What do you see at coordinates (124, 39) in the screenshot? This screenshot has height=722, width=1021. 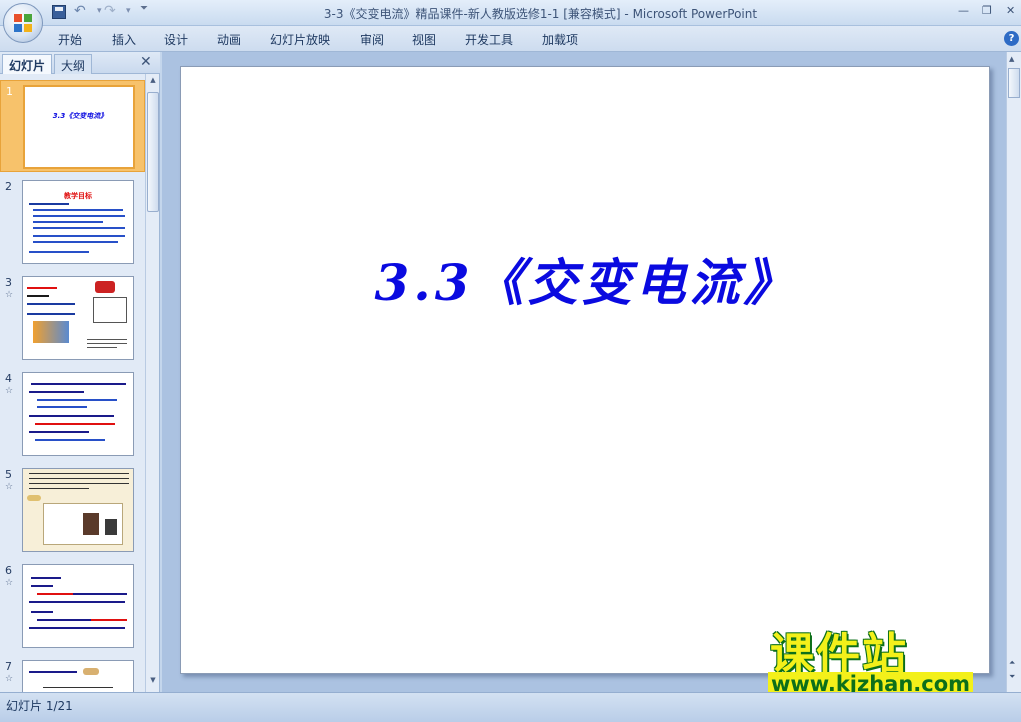 I see `tab-insert: 插入` at bounding box center [124, 39].